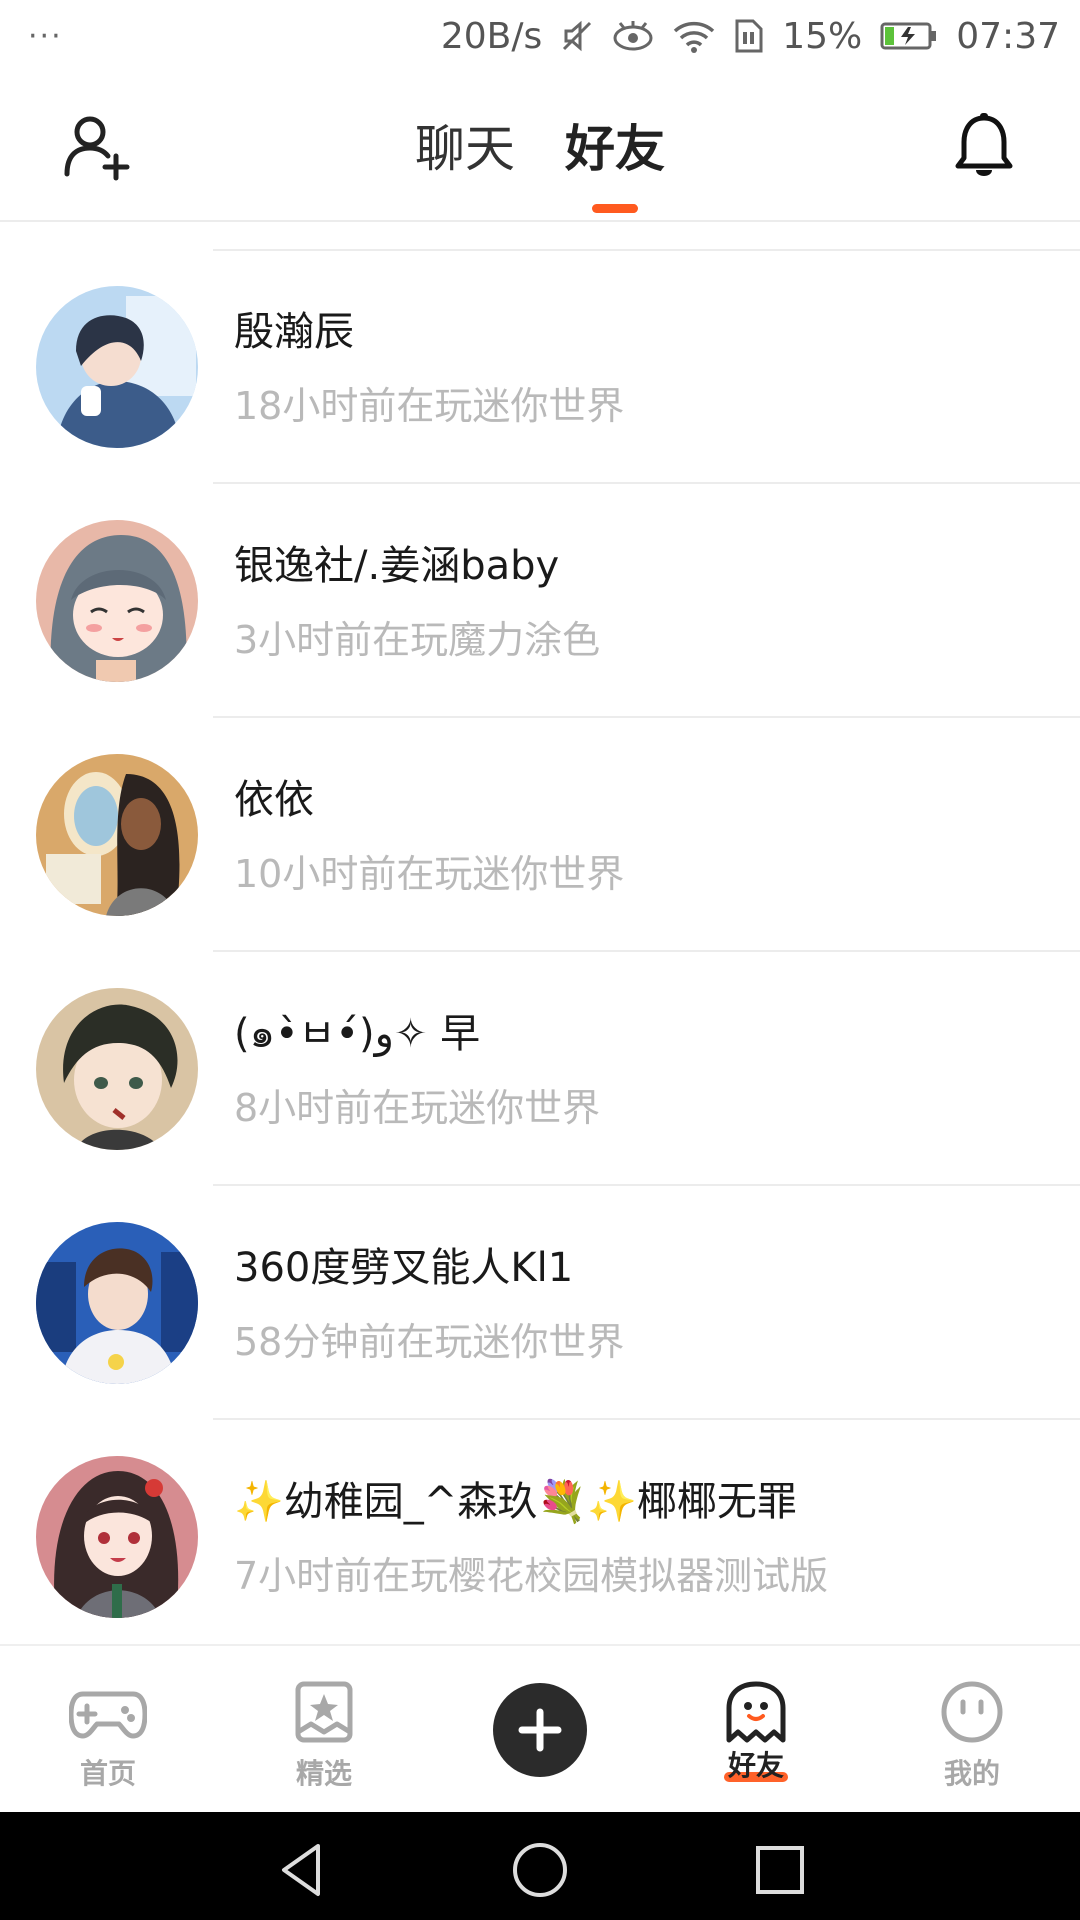 This screenshot has height=1920, width=1080. I want to click on friend-name: 殷瀚辰, so click(294, 332).